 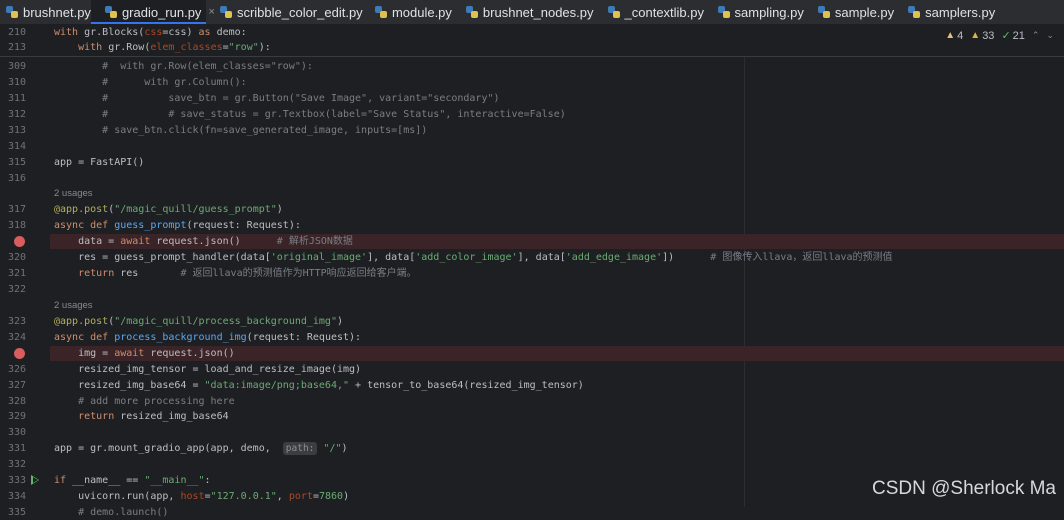 I want to click on code-line: 335 # demo.launch(), so click(x=532, y=512).